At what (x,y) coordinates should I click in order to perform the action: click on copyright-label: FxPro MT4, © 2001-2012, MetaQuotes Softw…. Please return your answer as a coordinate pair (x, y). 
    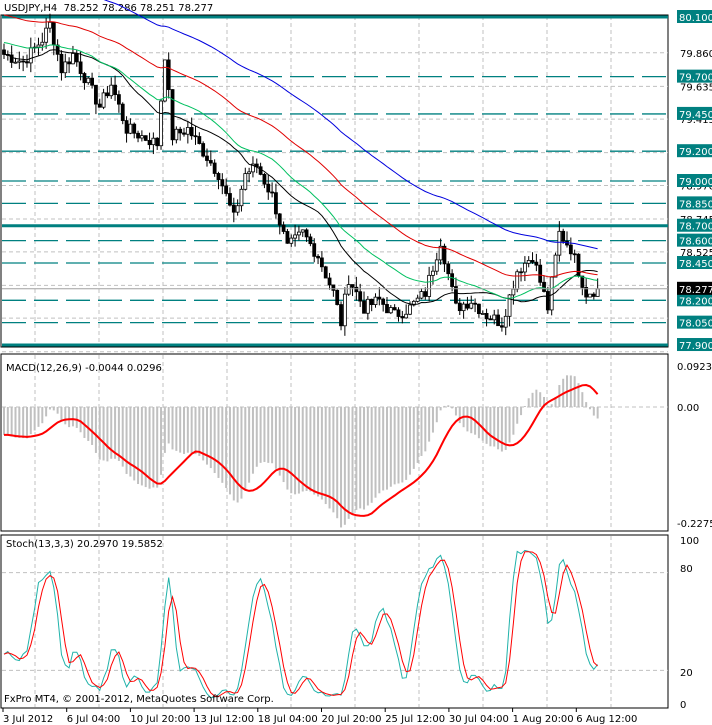
    Looking at the image, I should click on (139, 699).